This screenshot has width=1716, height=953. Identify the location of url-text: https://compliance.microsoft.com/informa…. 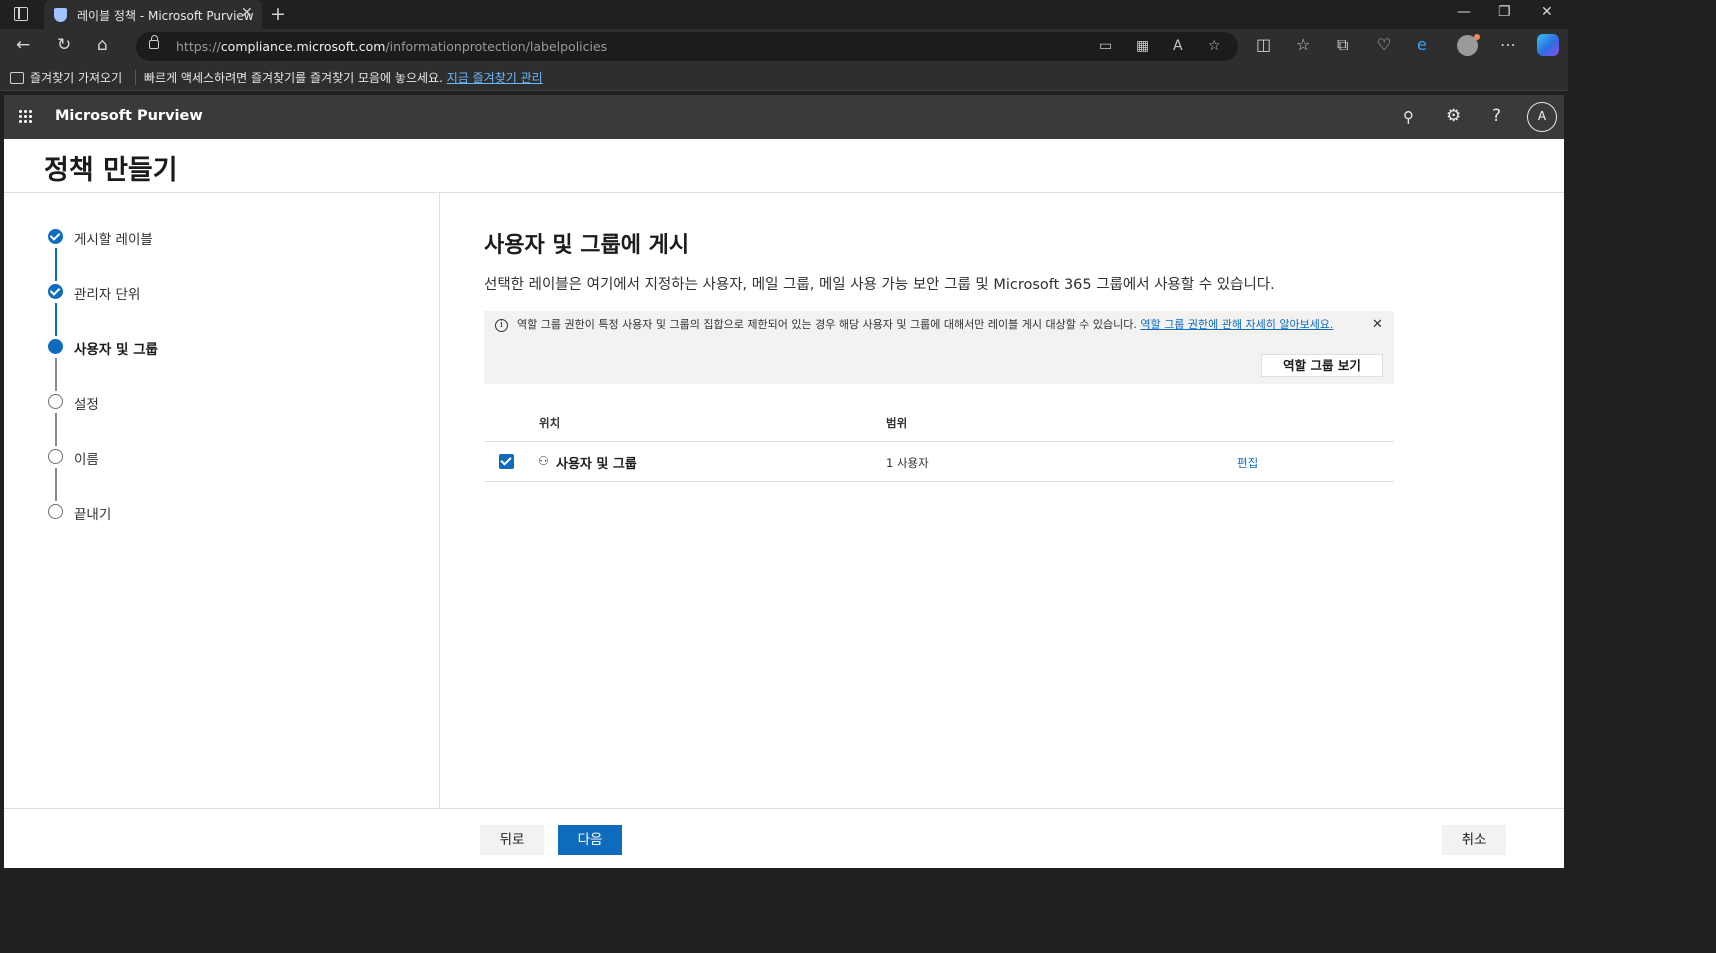
(391, 46).